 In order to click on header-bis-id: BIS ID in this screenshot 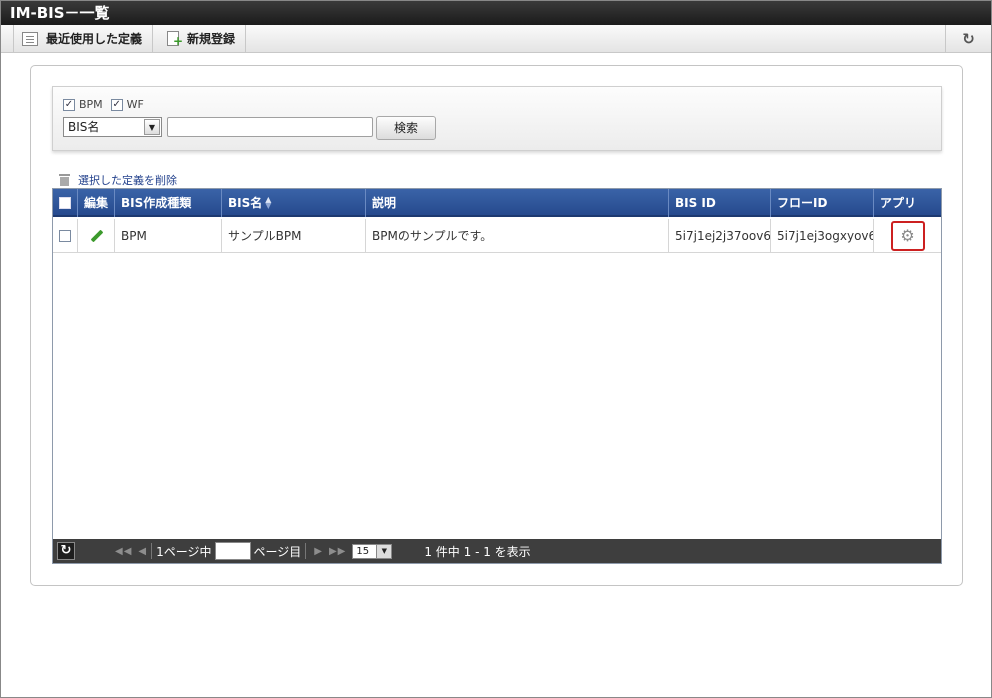, I will do `click(720, 203)`.